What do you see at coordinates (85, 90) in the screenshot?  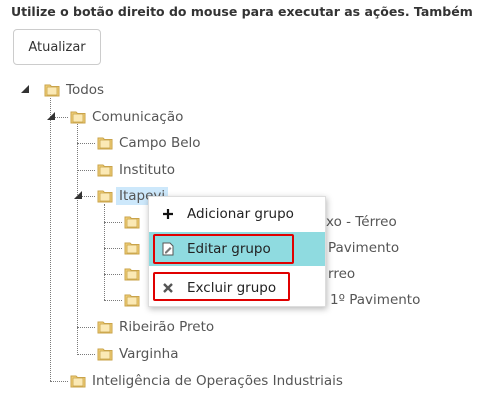 I see `tree-node-label: Todos` at bounding box center [85, 90].